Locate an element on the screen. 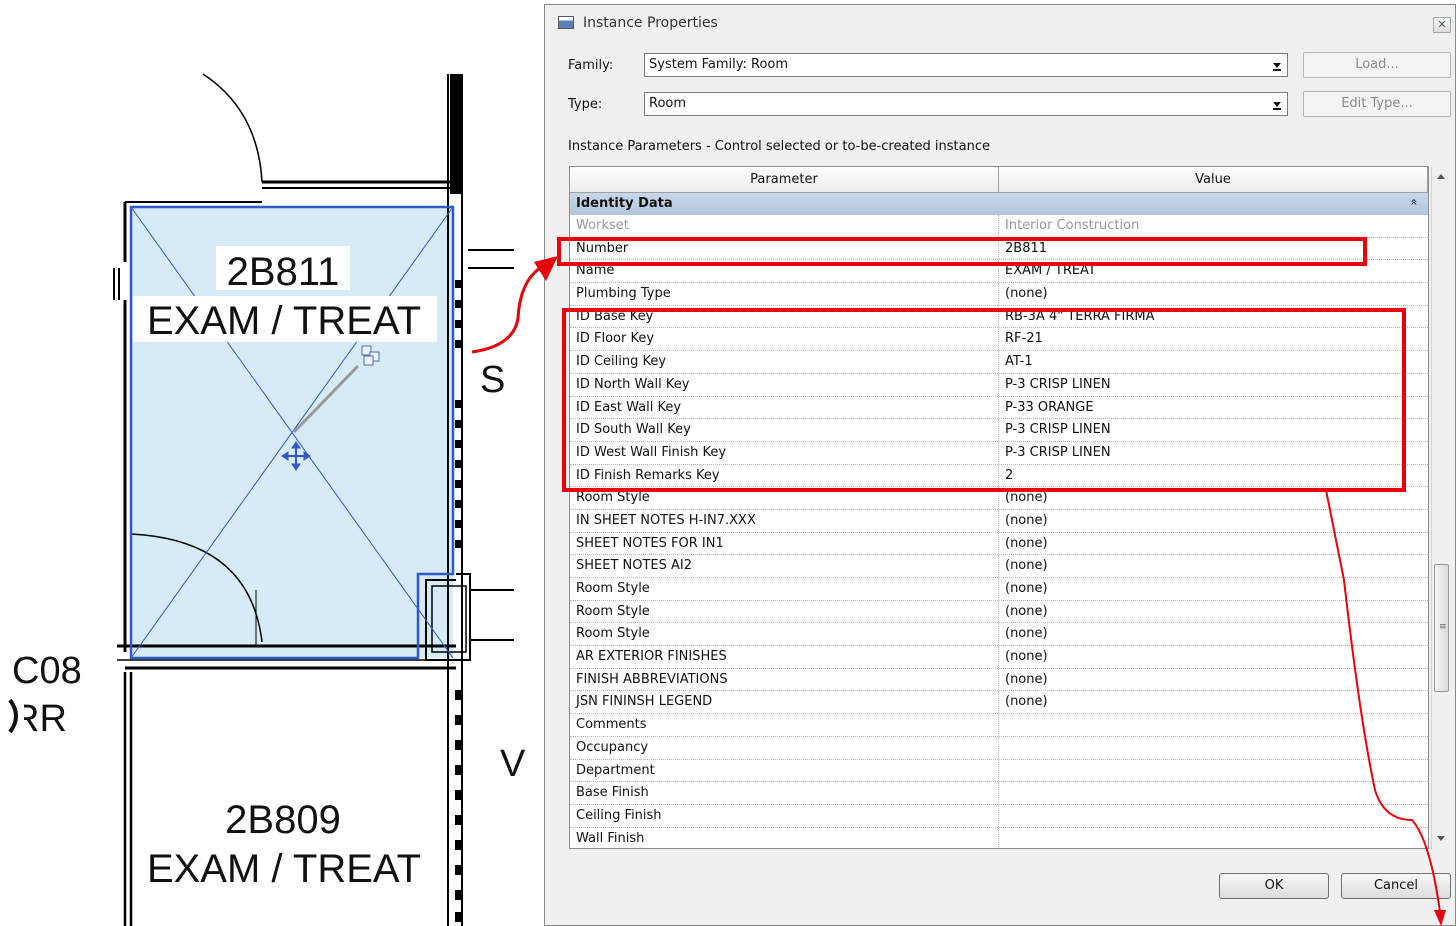 The image size is (1456, 926). cancel-button: Cancel is located at coordinates (1396, 886).